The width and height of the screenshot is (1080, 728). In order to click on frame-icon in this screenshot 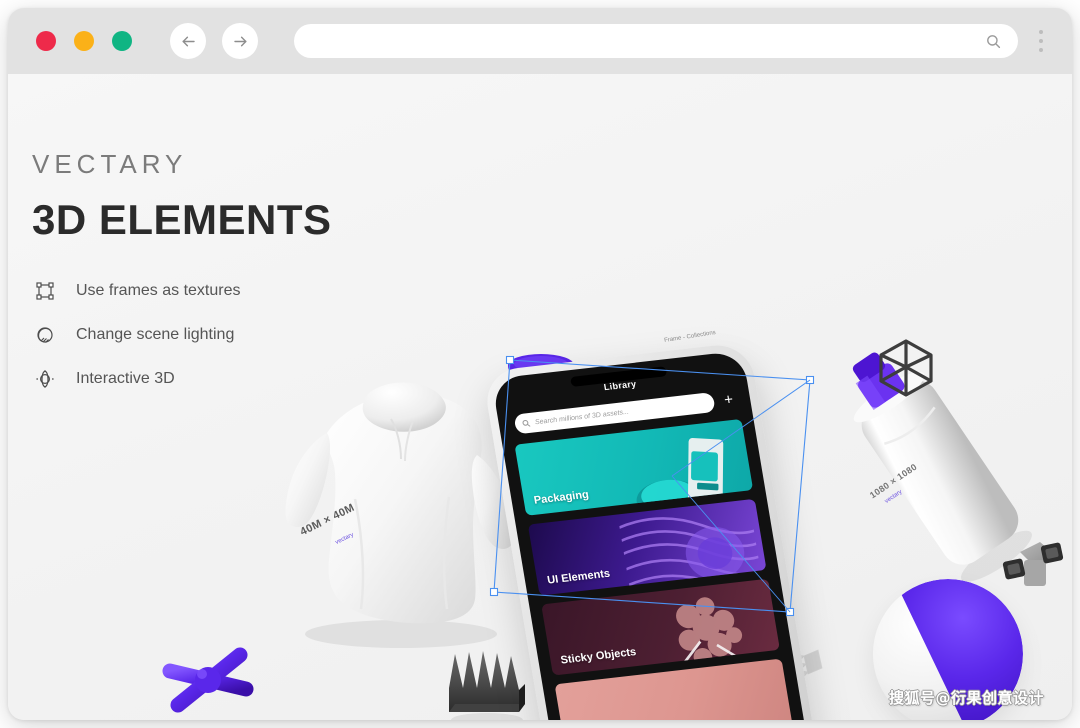, I will do `click(45, 291)`.